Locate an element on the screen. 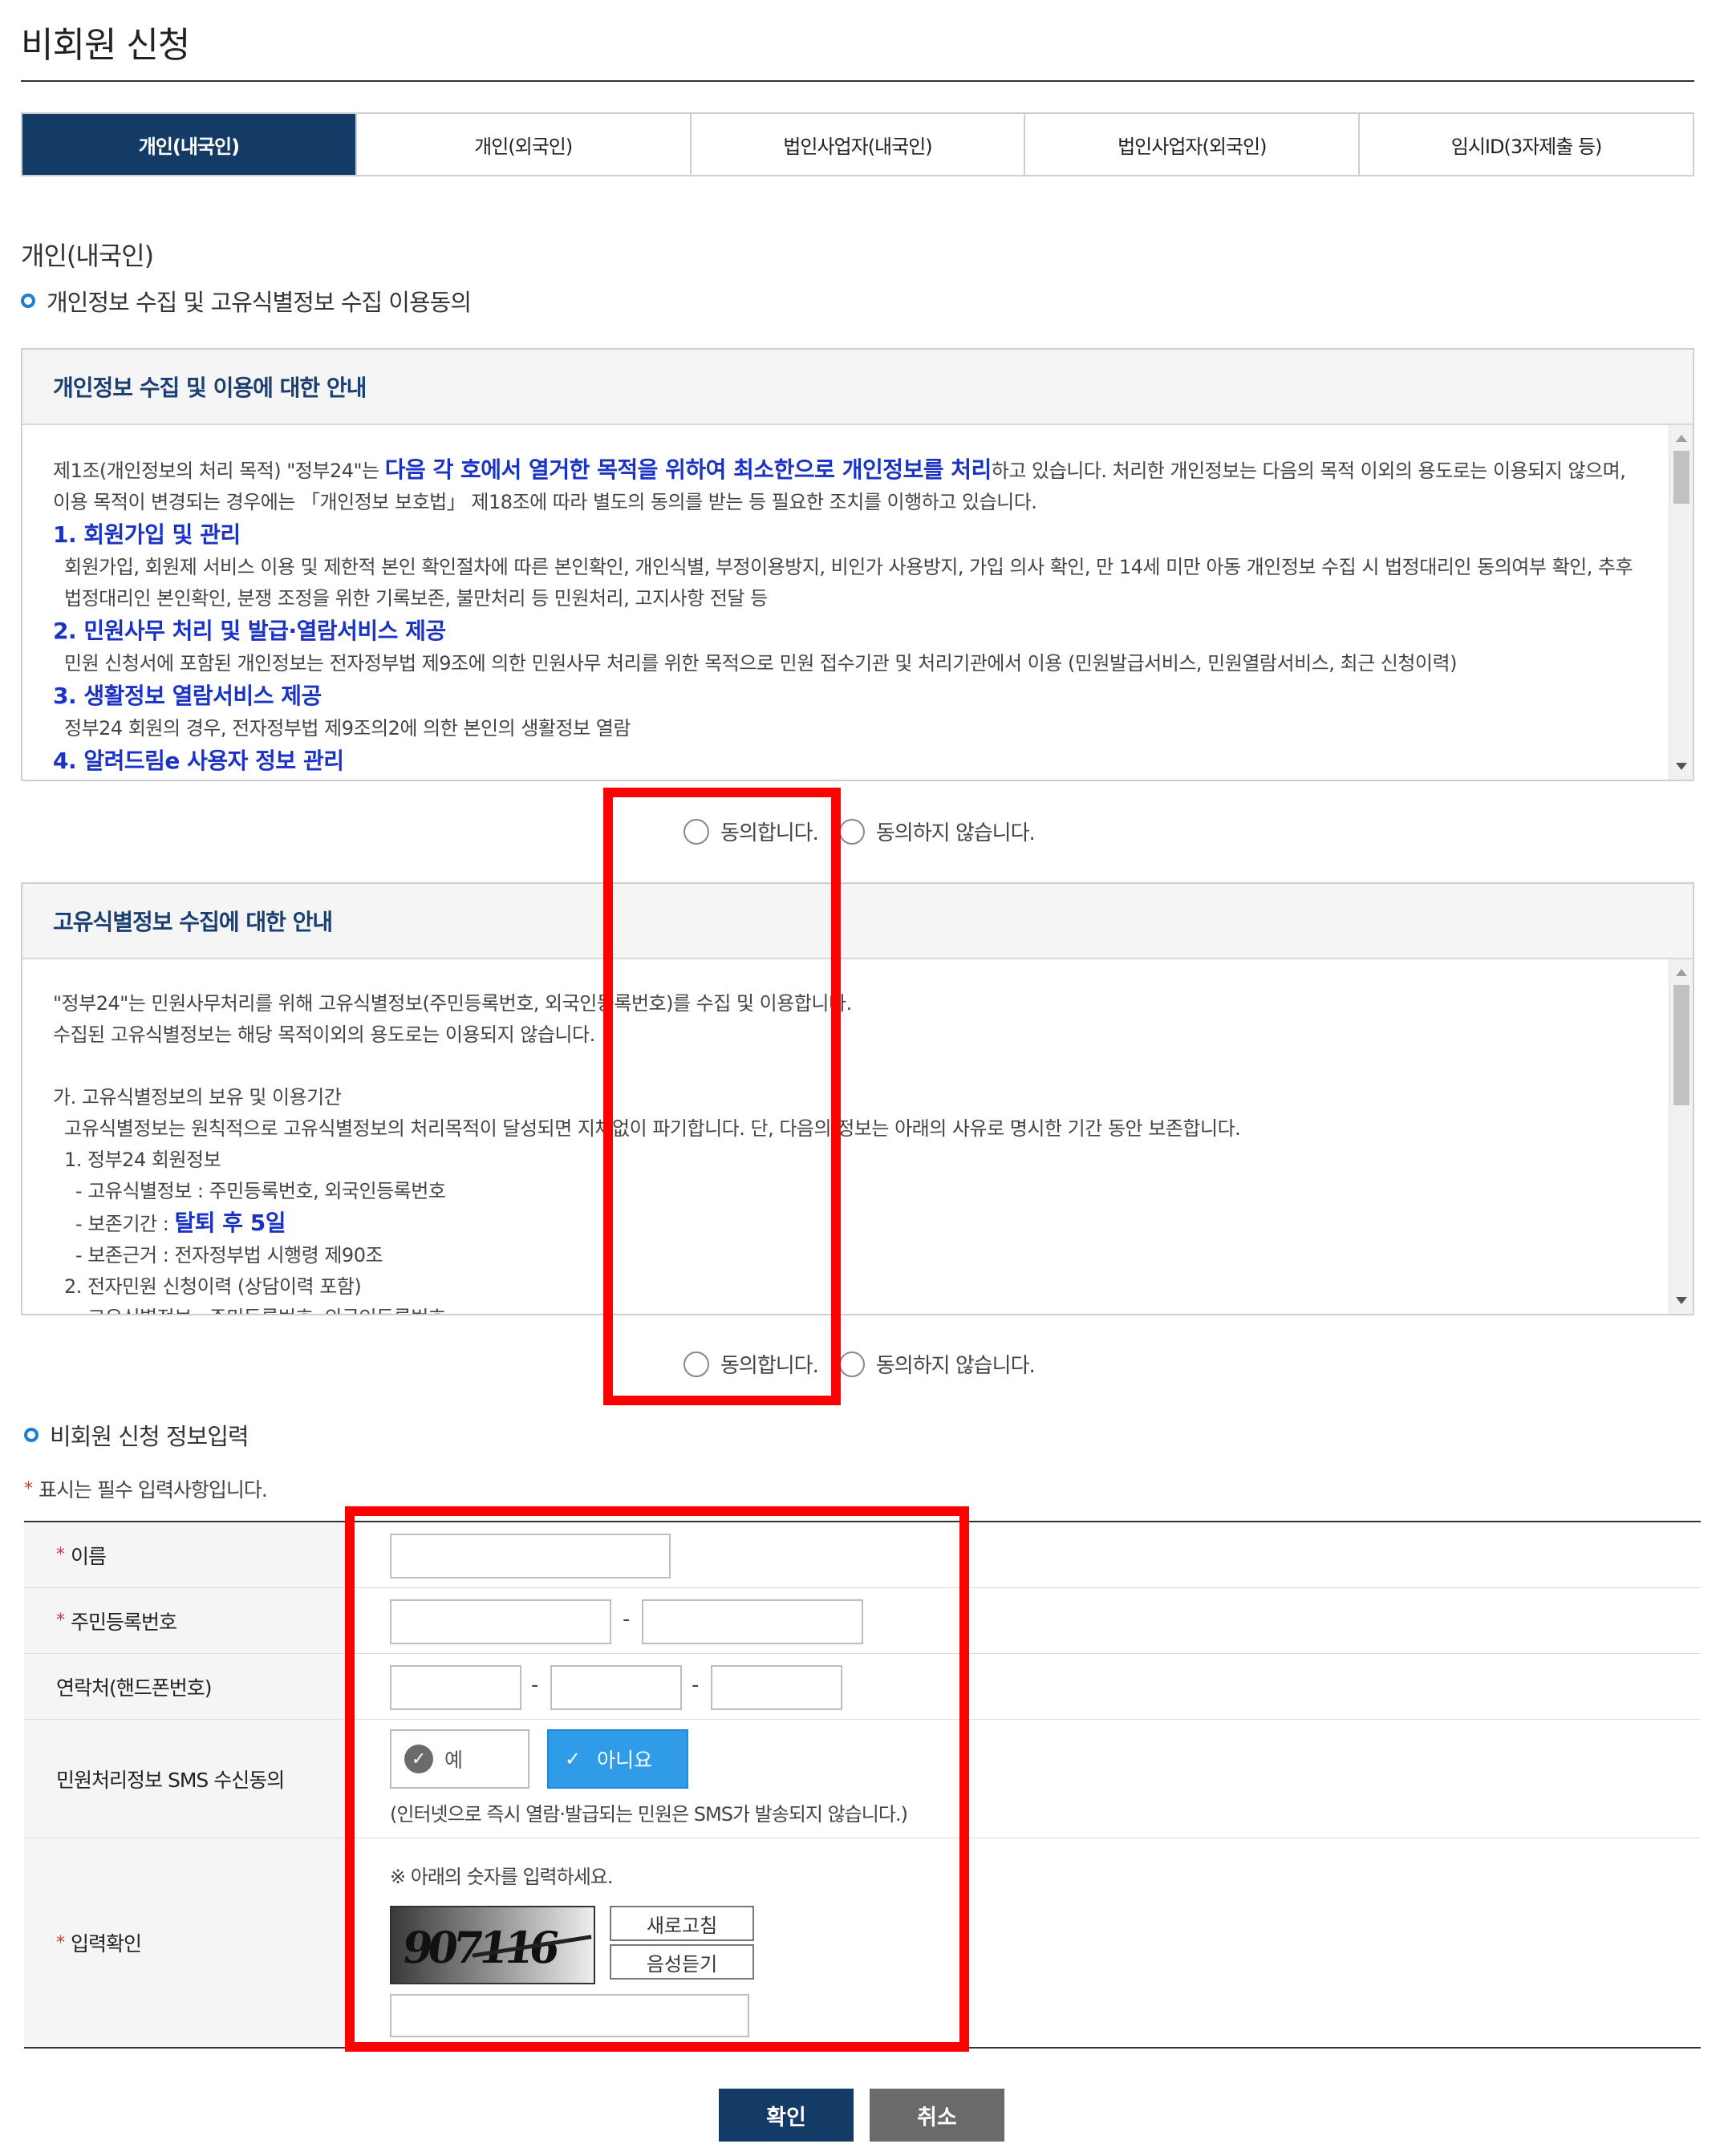 The image size is (1728, 2156). unique-id-scrollbar is located at coordinates (1681, 1136).